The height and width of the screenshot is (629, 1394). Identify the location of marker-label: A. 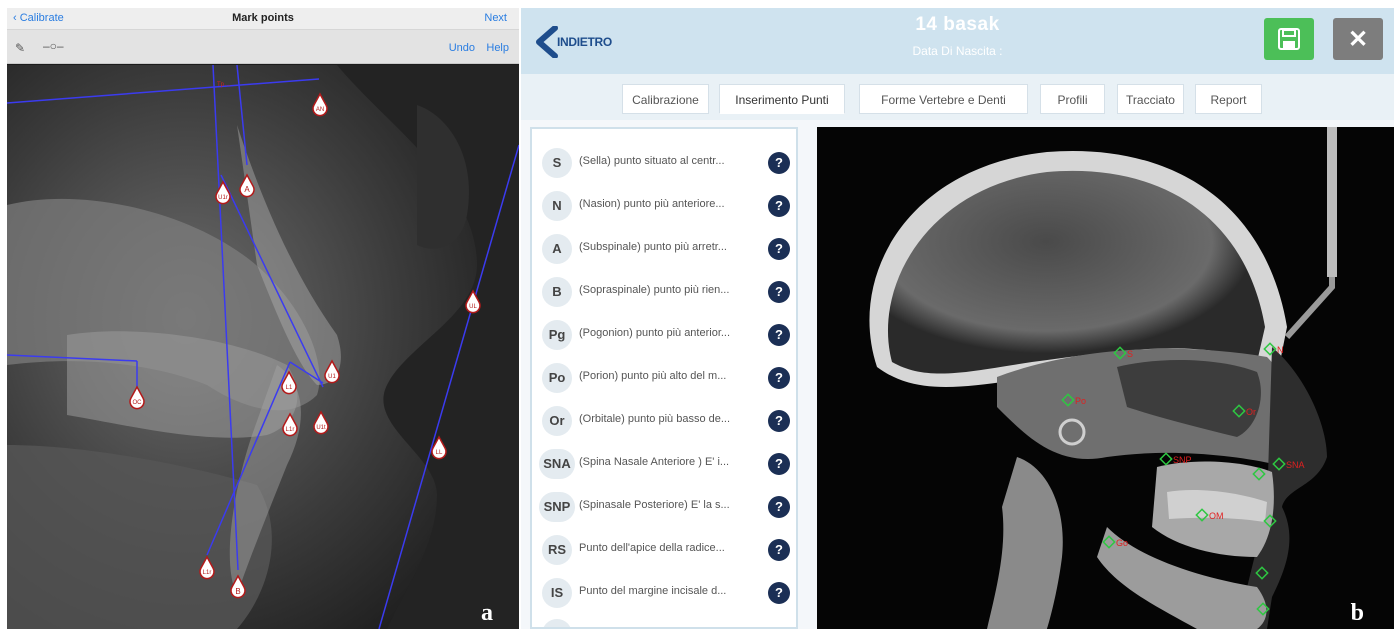
(247, 189).